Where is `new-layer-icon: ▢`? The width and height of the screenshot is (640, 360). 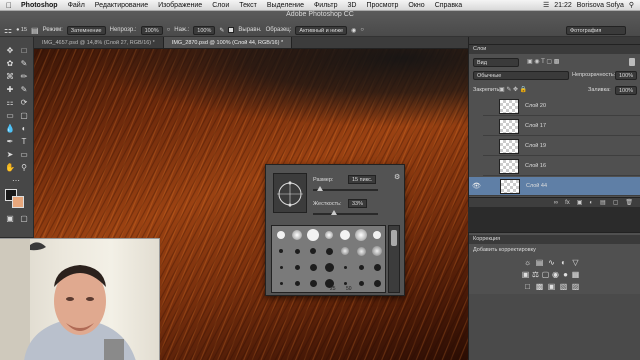
new-layer-icon: ▢ is located at coordinates (616, 202).